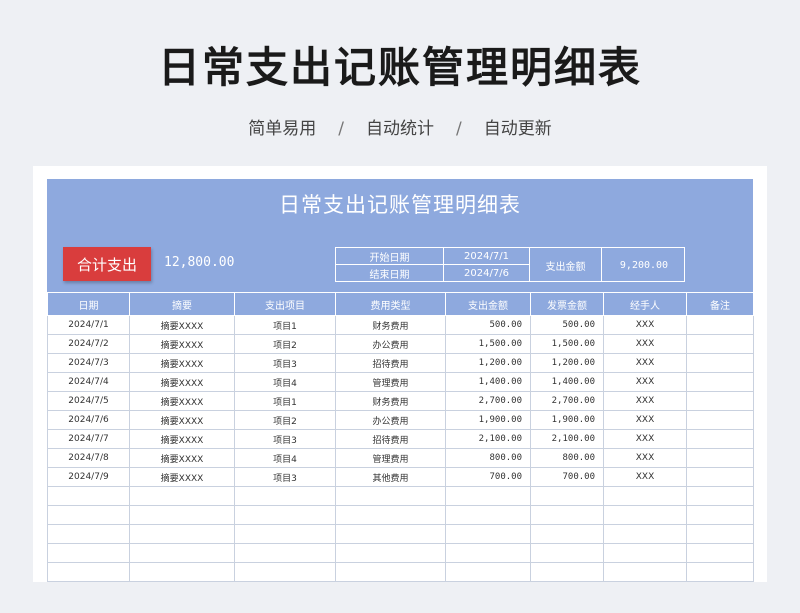 The height and width of the screenshot is (613, 800). I want to click on table-cell: 1,400.00, so click(567, 382).